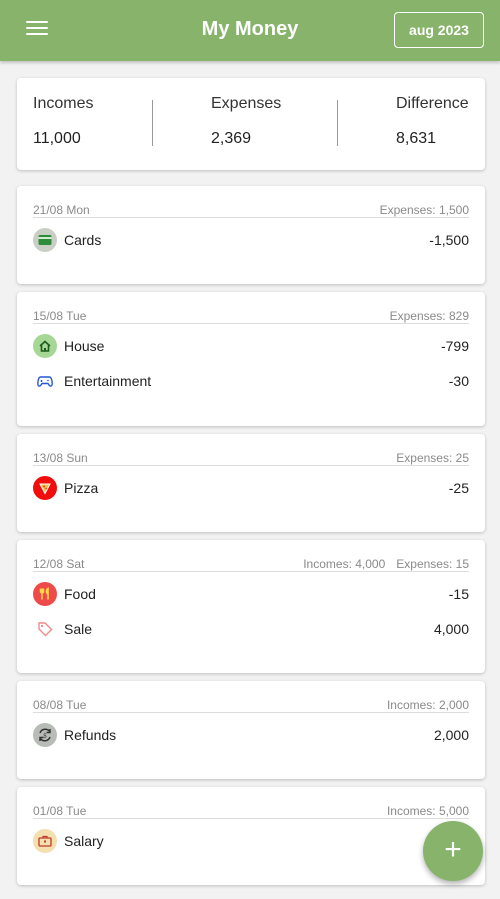 The height and width of the screenshot is (899, 500). What do you see at coordinates (60, 458) in the screenshot?
I see `day-date: 13/08 Sun` at bounding box center [60, 458].